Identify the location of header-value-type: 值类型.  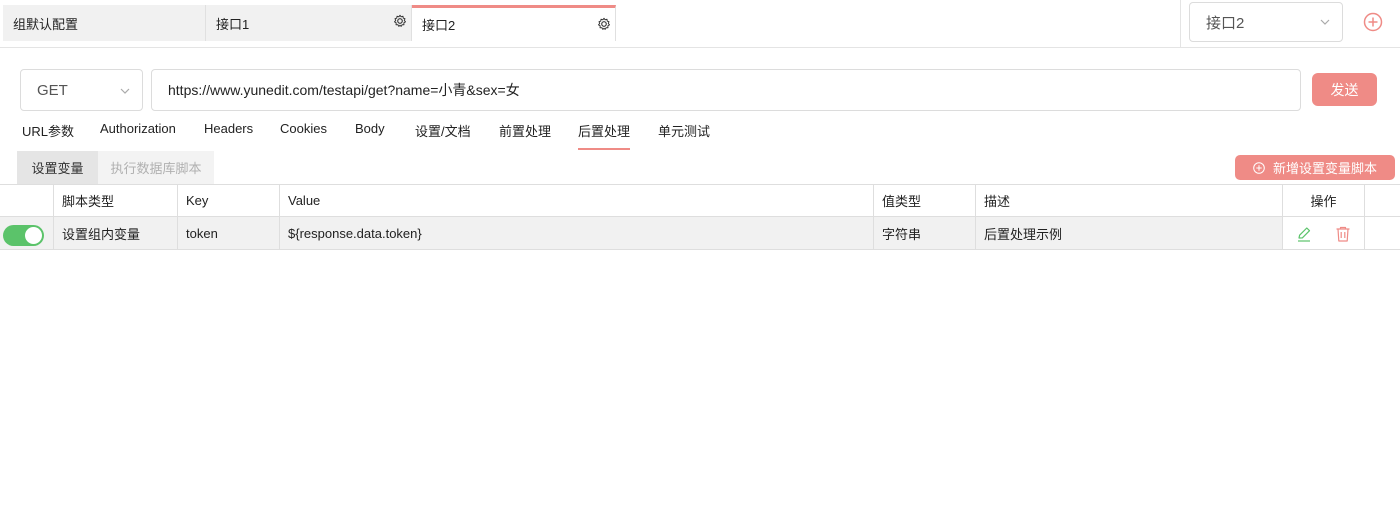
(924, 200).